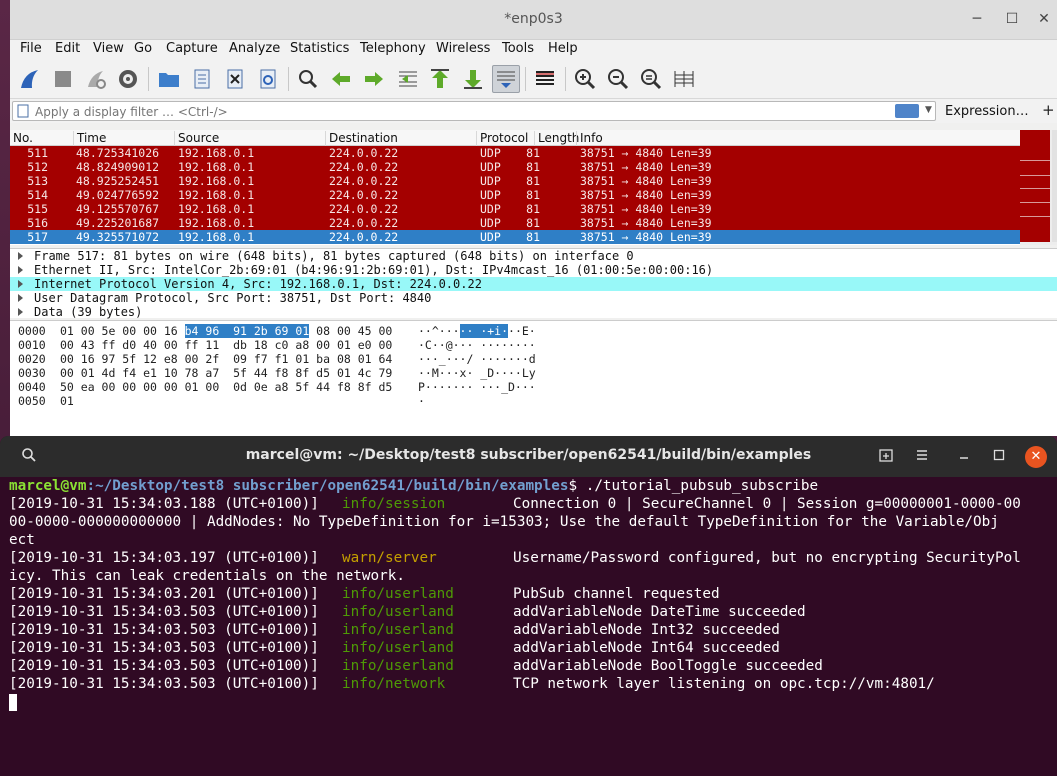  What do you see at coordinates (196, 138) in the screenshot?
I see `column-source: Source` at bounding box center [196, 138].